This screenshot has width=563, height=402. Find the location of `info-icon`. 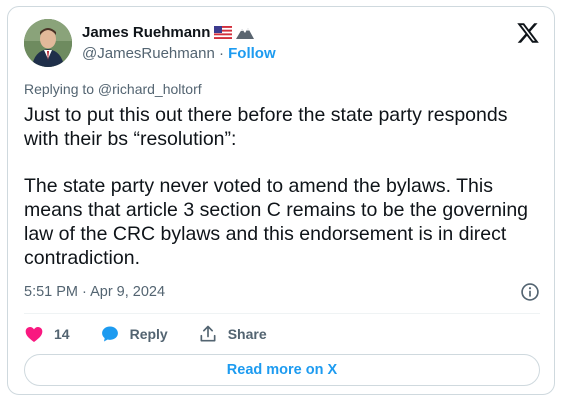

info-icon is located at coordinates (530, 292).